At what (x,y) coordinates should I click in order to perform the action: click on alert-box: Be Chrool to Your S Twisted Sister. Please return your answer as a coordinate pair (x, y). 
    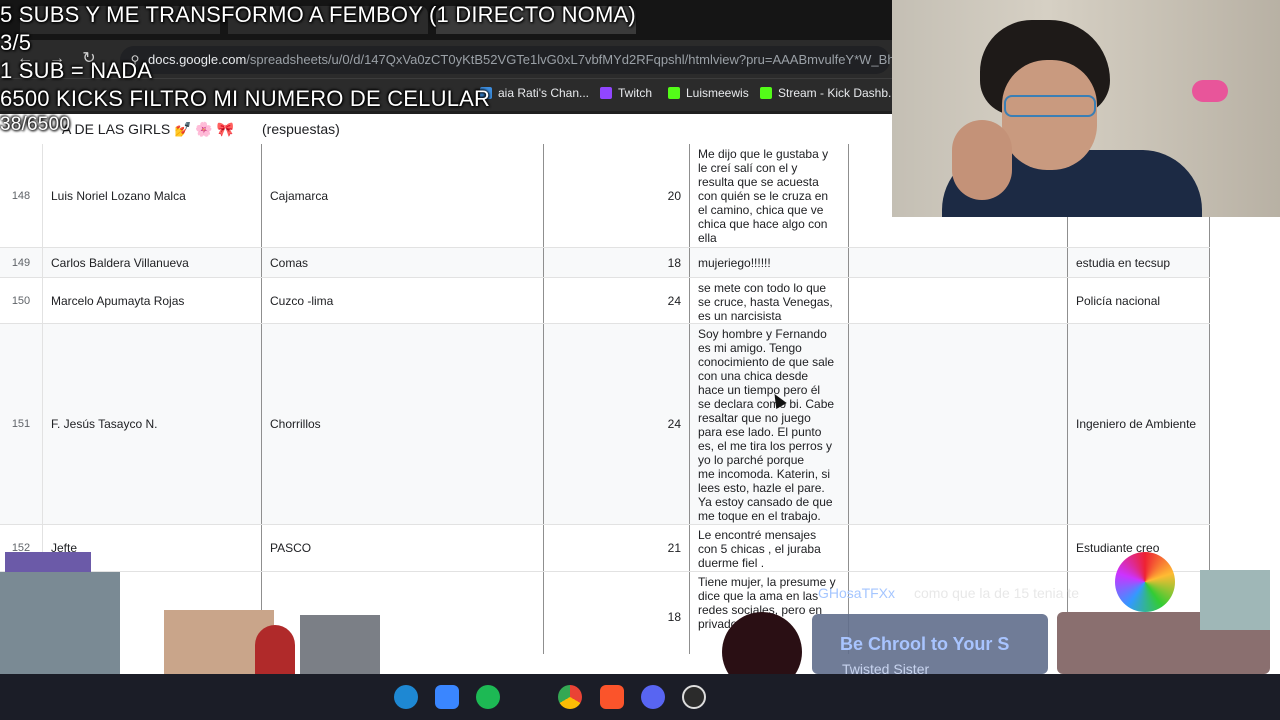
    Looking at the image, I should click on (930, 645).